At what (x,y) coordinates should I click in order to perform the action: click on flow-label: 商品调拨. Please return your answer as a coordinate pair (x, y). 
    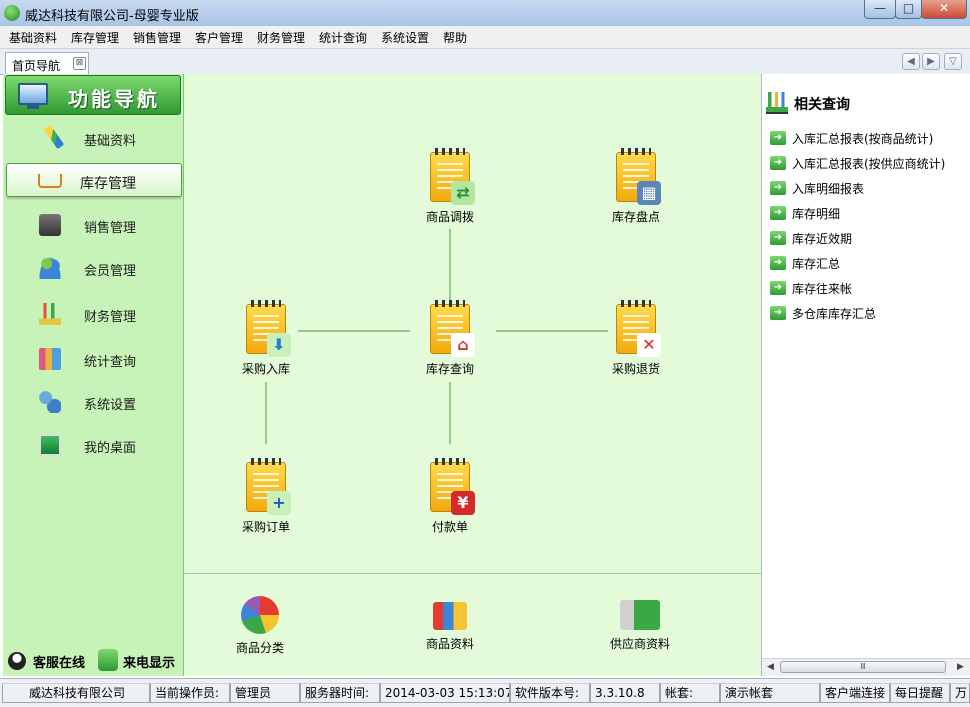
    Looking at the image, I should click on (449, 217).